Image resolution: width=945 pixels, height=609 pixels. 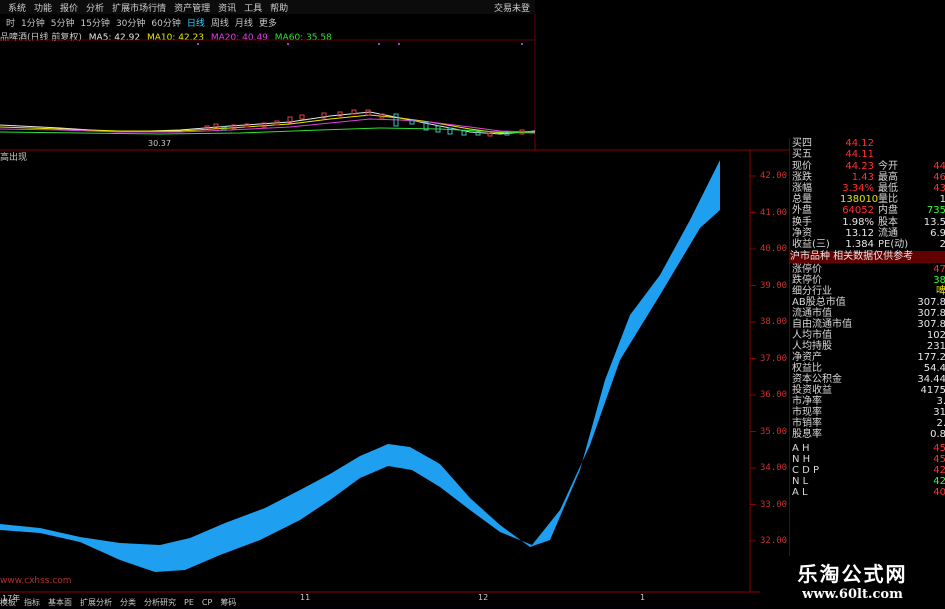 I want to click on fund-label: 跌停价, so click(x=807, y=280).